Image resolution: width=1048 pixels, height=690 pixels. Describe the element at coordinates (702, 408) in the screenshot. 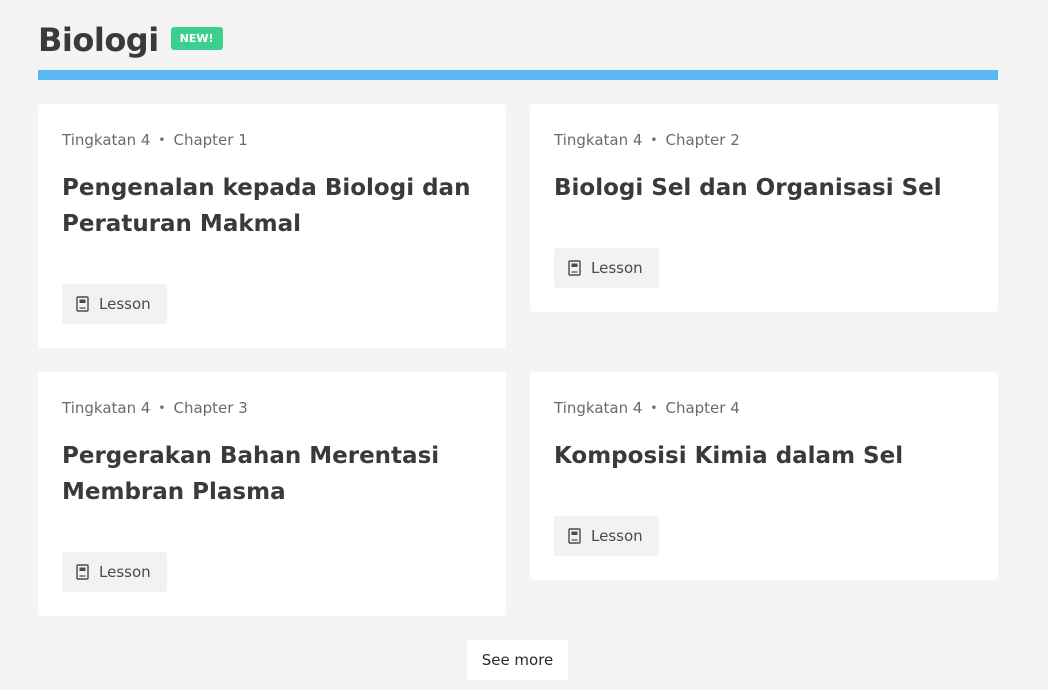

I see `card-chapter: Chapter 4` at that location.